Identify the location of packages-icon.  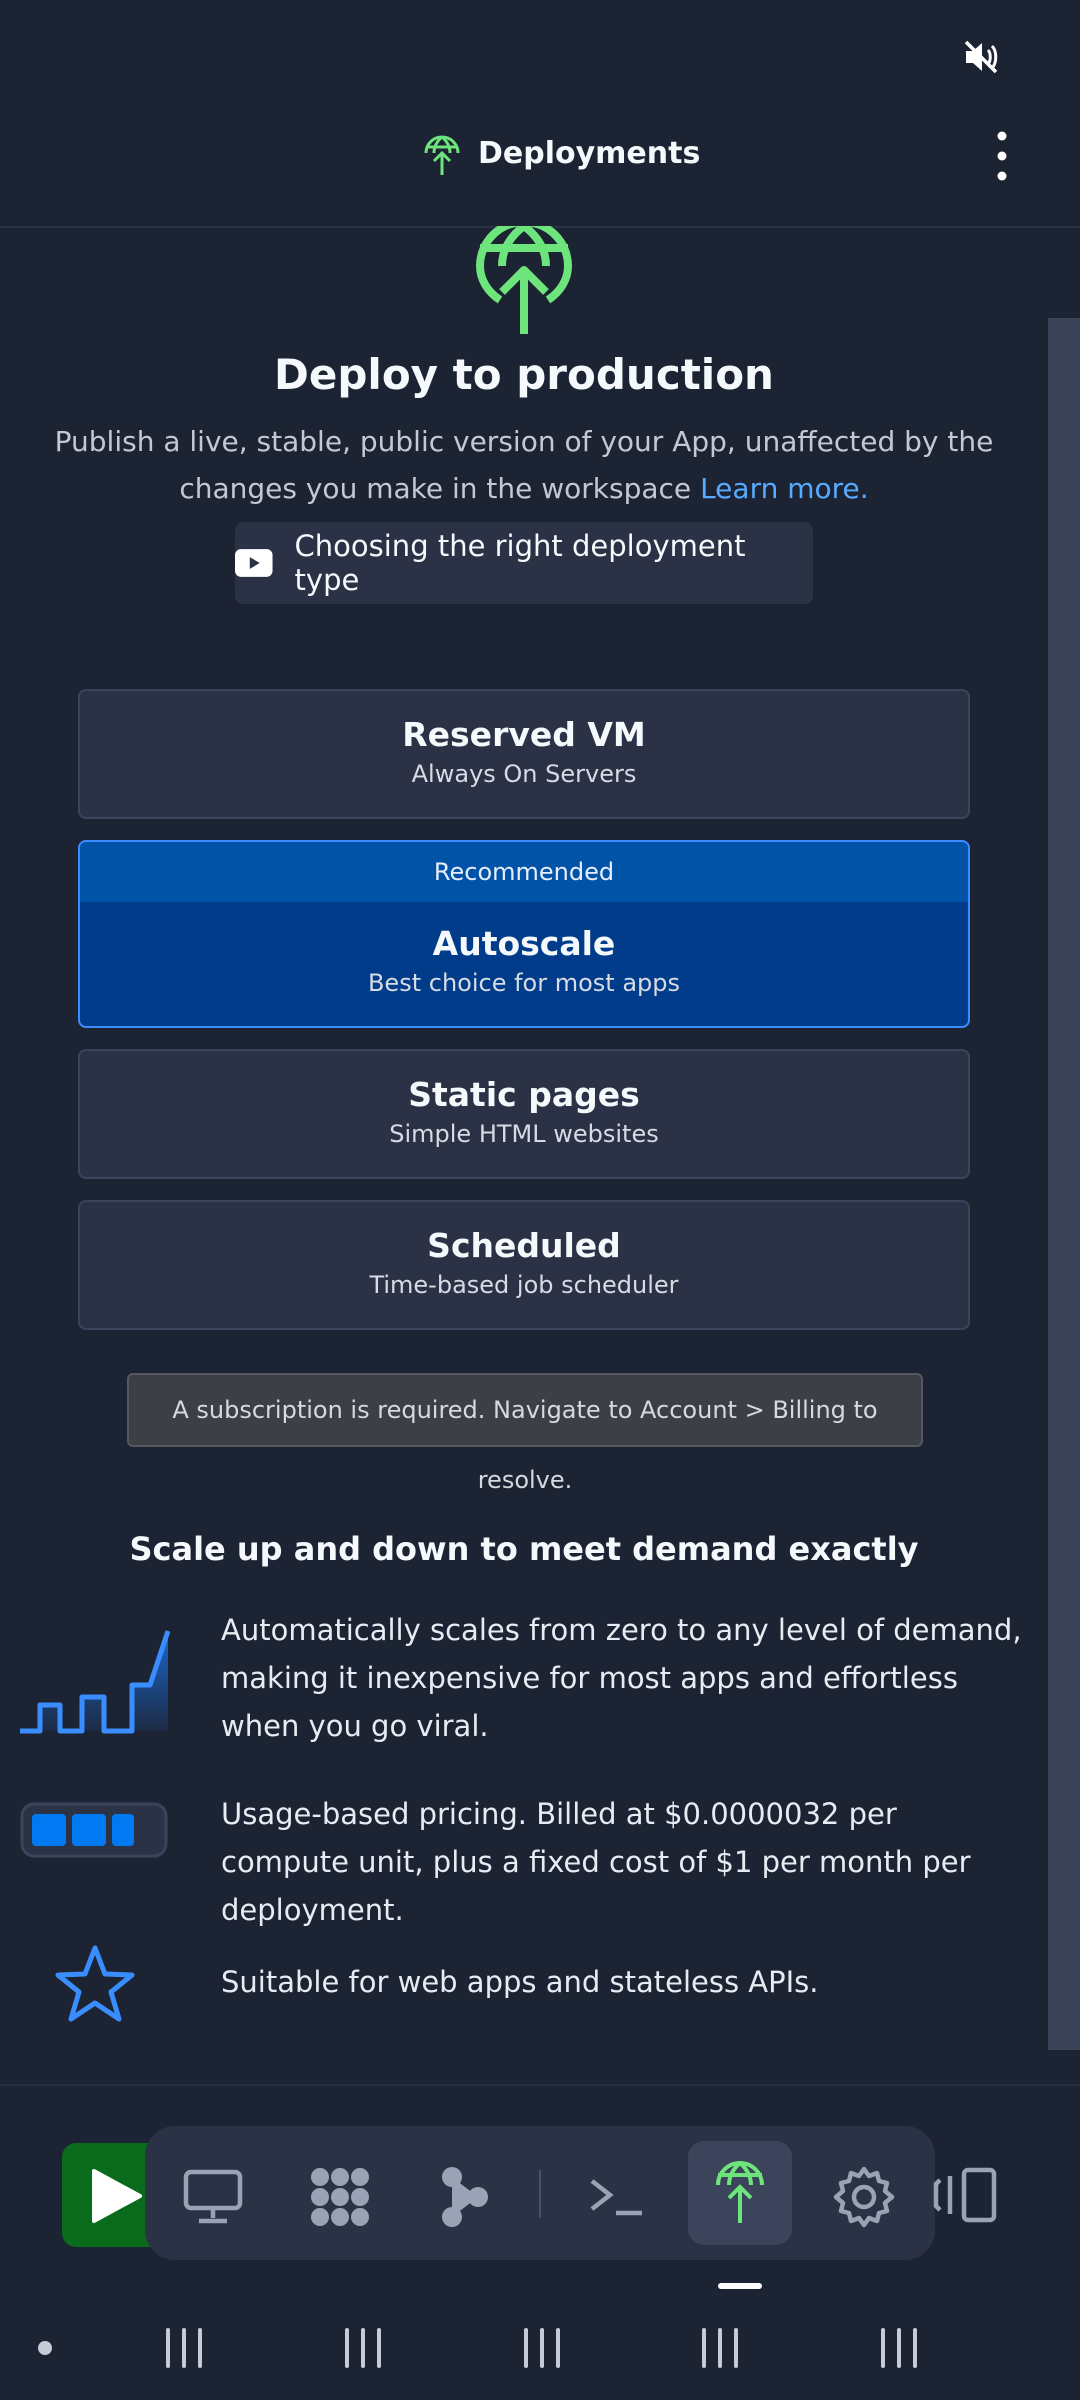
(340, 2197).